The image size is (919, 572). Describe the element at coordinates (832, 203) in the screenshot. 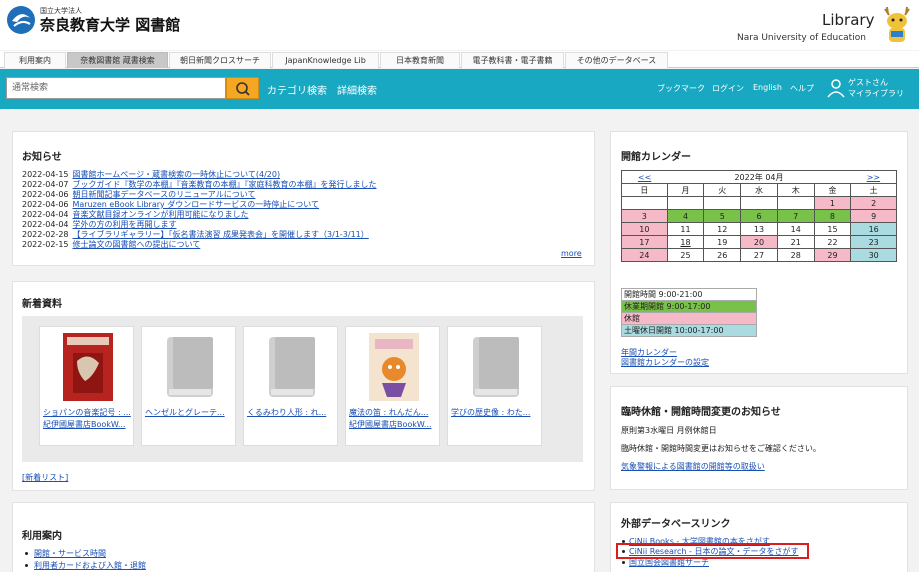

I see `calendar-day: 1` at that location.